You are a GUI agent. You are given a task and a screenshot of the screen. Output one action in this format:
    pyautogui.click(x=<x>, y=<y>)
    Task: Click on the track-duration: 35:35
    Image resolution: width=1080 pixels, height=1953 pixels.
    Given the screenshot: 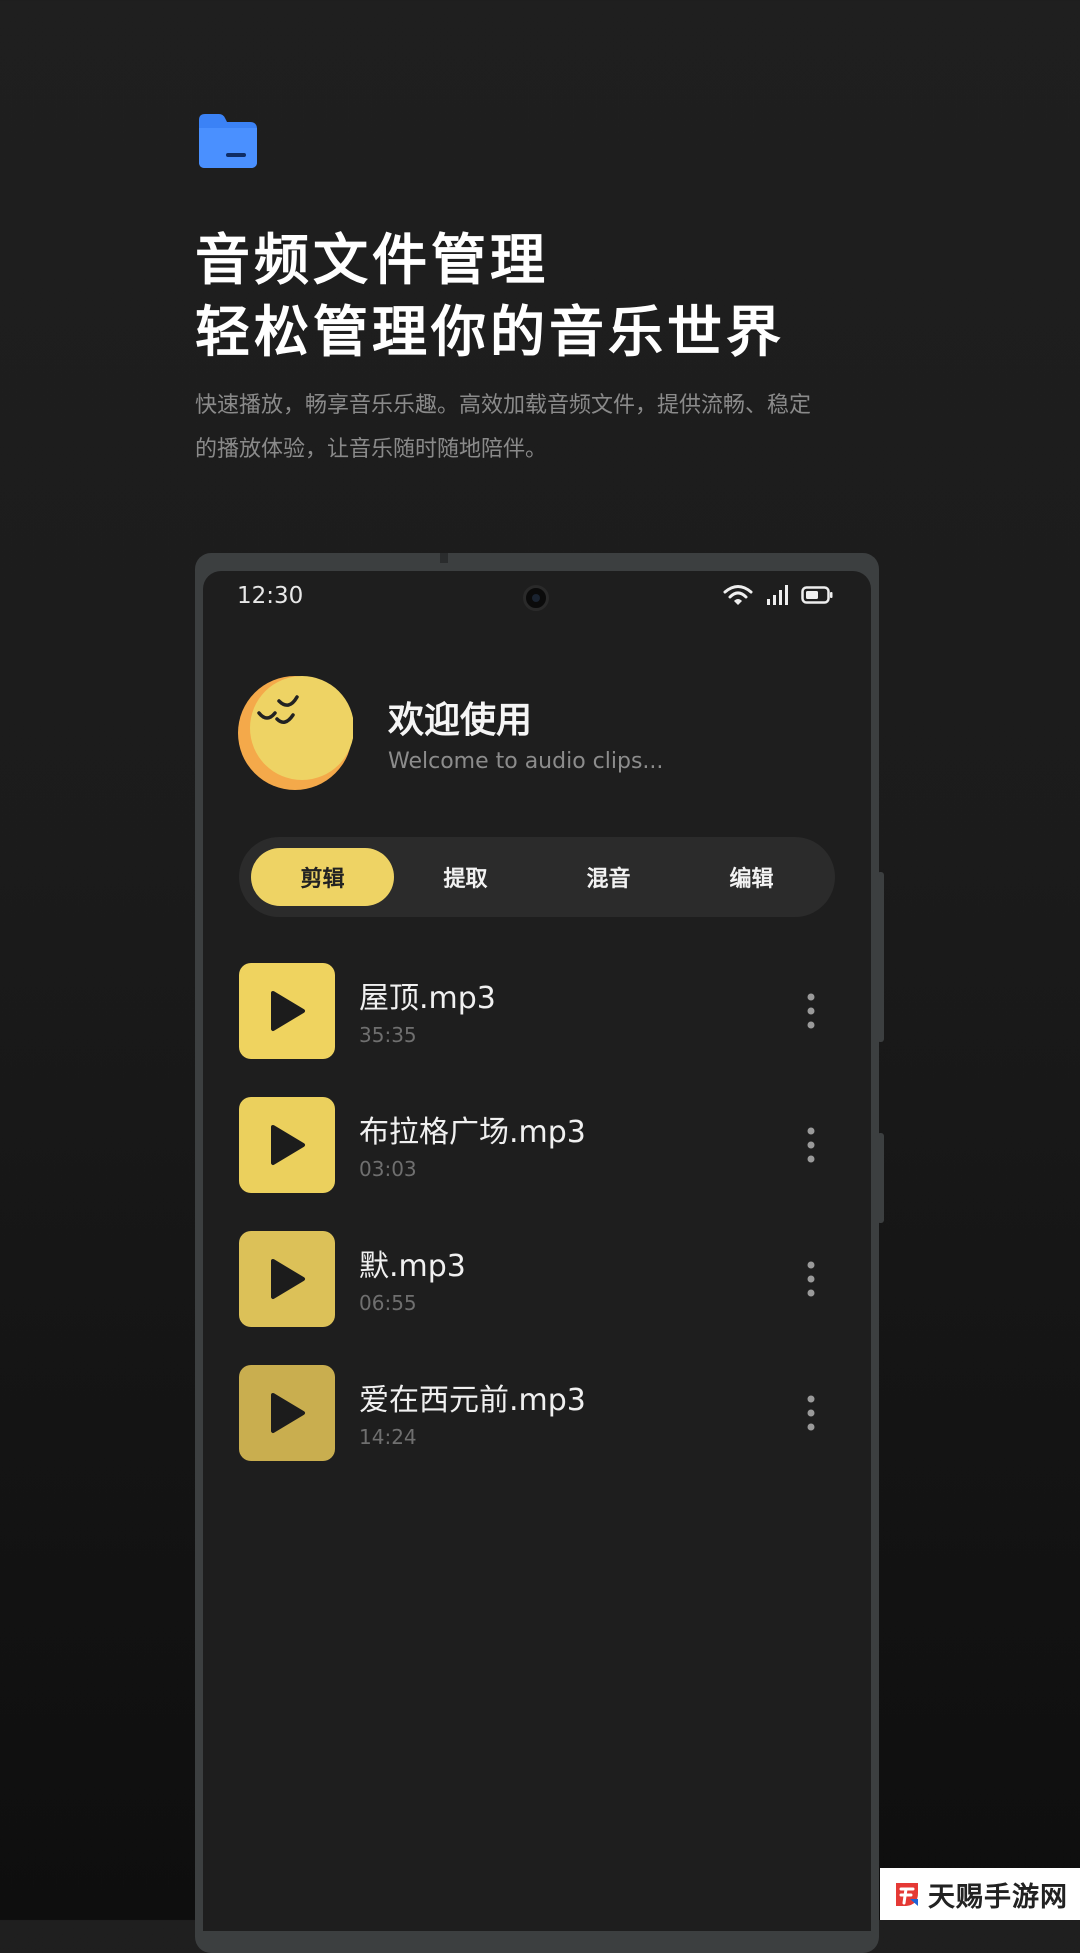 What is the action you would take?
    pyautogui.click(x=388, y=1035)
    